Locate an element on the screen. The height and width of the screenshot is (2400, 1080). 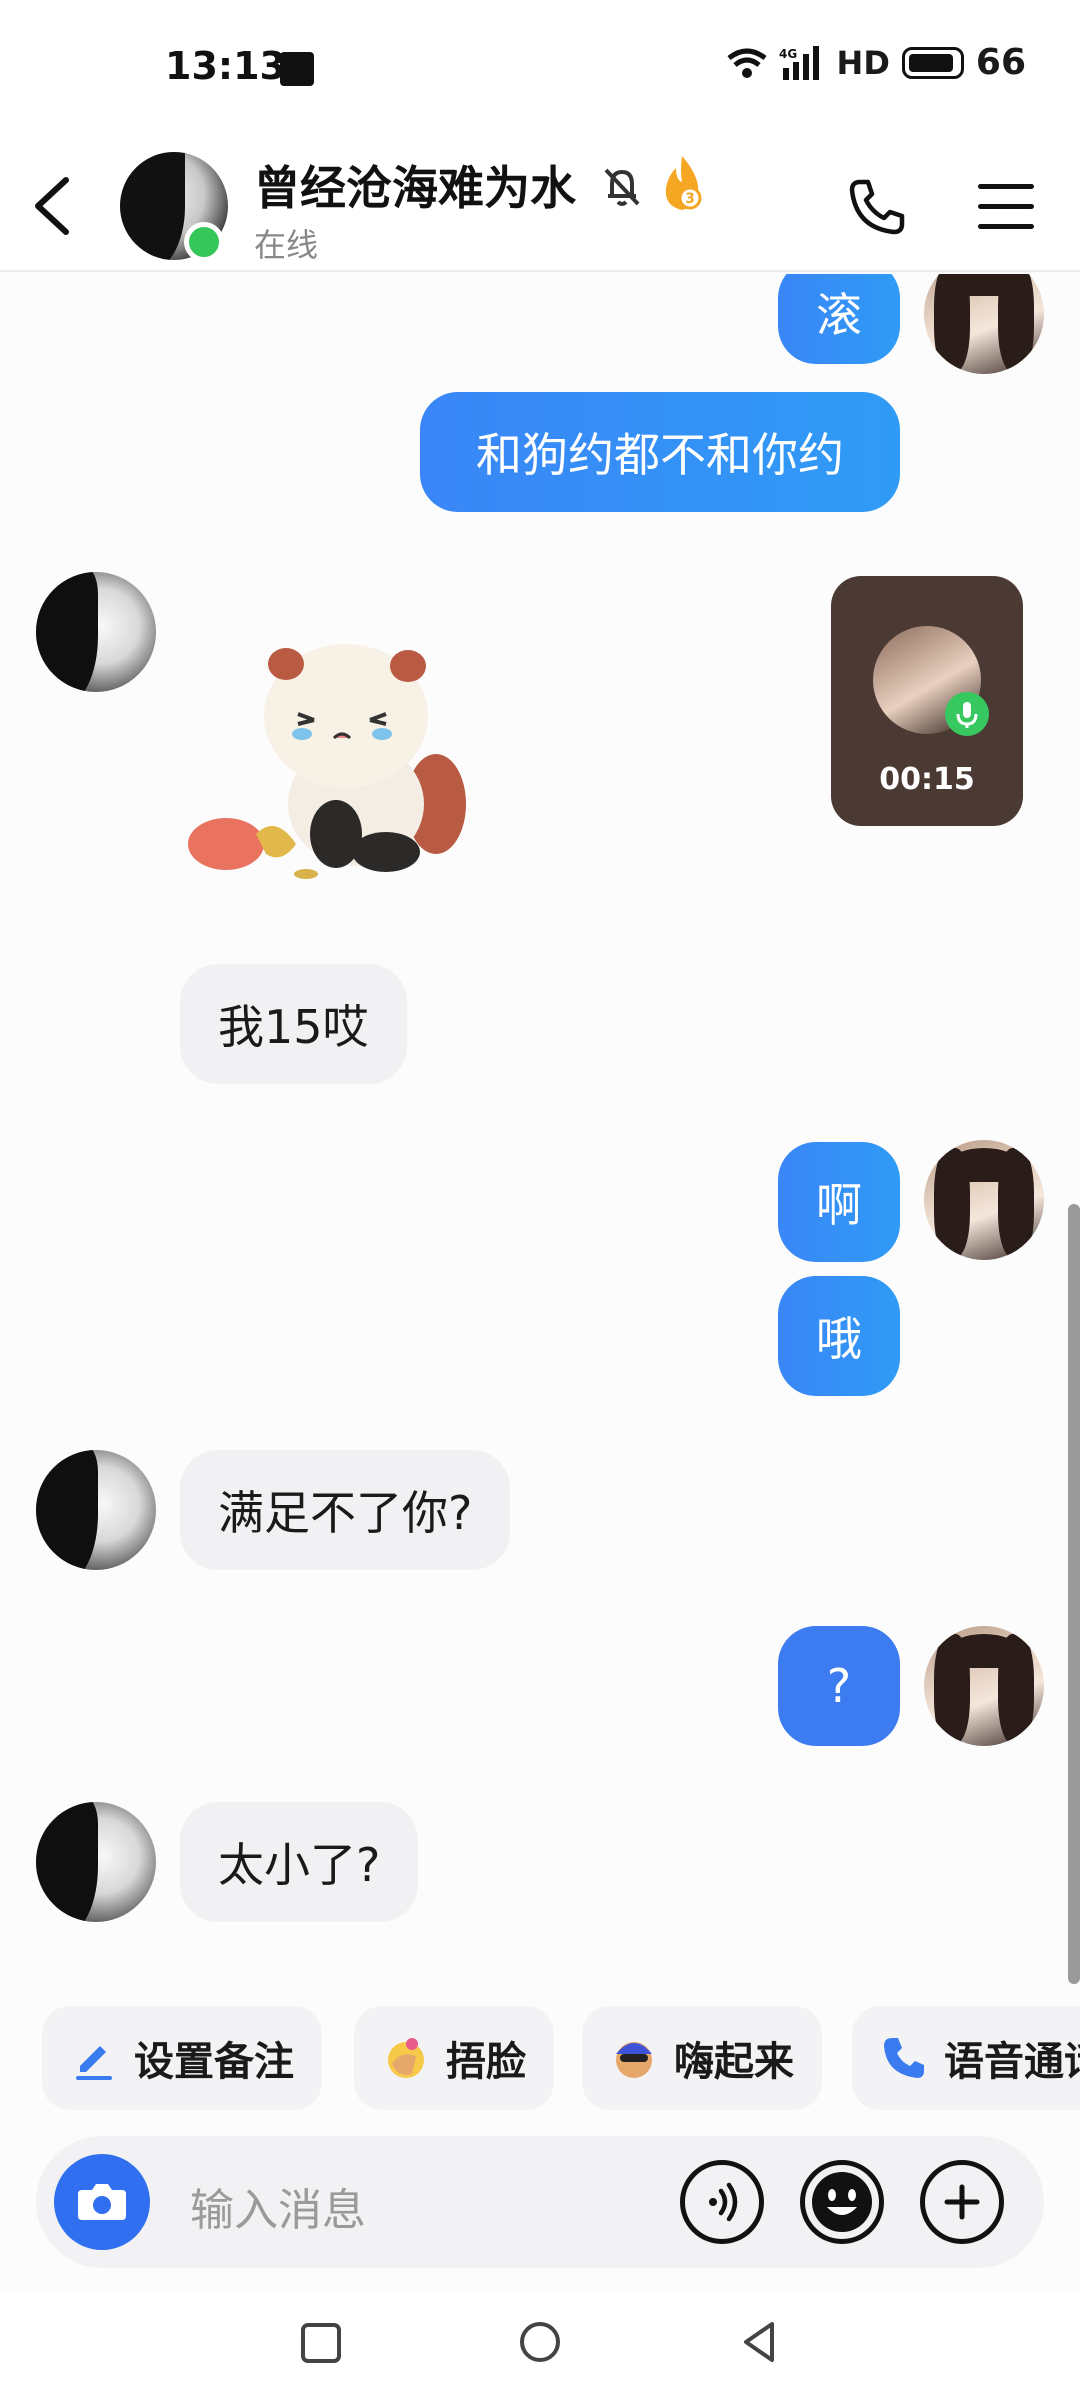
signal-icon: 4G is located at coordinates (799, 62).